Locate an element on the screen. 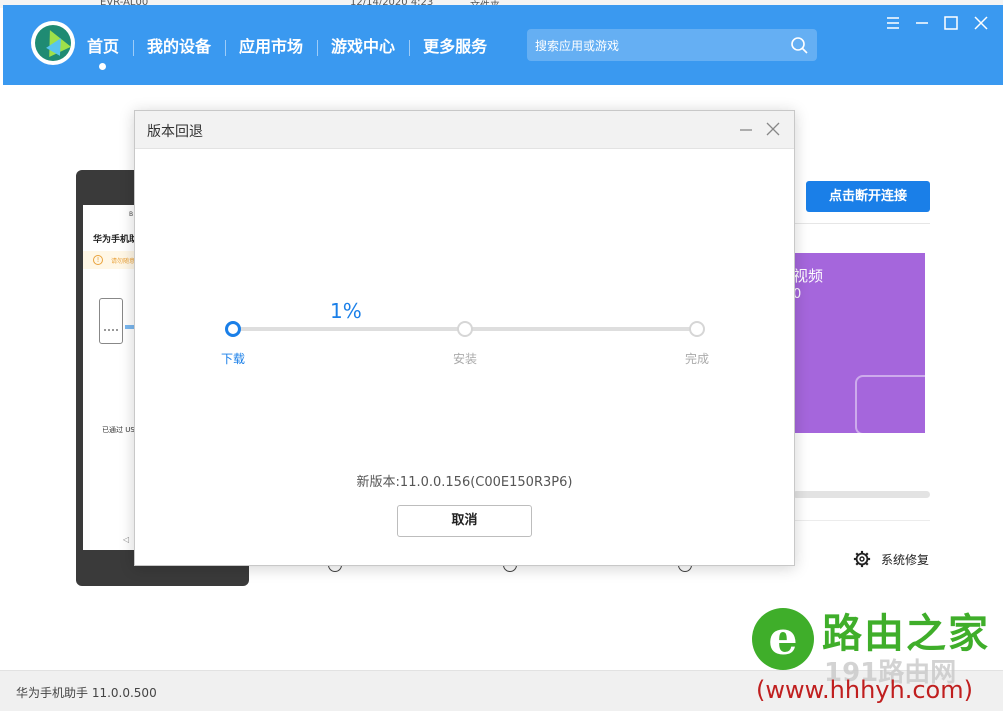 The width and height of the screenshot is (1003, 711). warning-icon: ! is located at coordinates (98, 260).